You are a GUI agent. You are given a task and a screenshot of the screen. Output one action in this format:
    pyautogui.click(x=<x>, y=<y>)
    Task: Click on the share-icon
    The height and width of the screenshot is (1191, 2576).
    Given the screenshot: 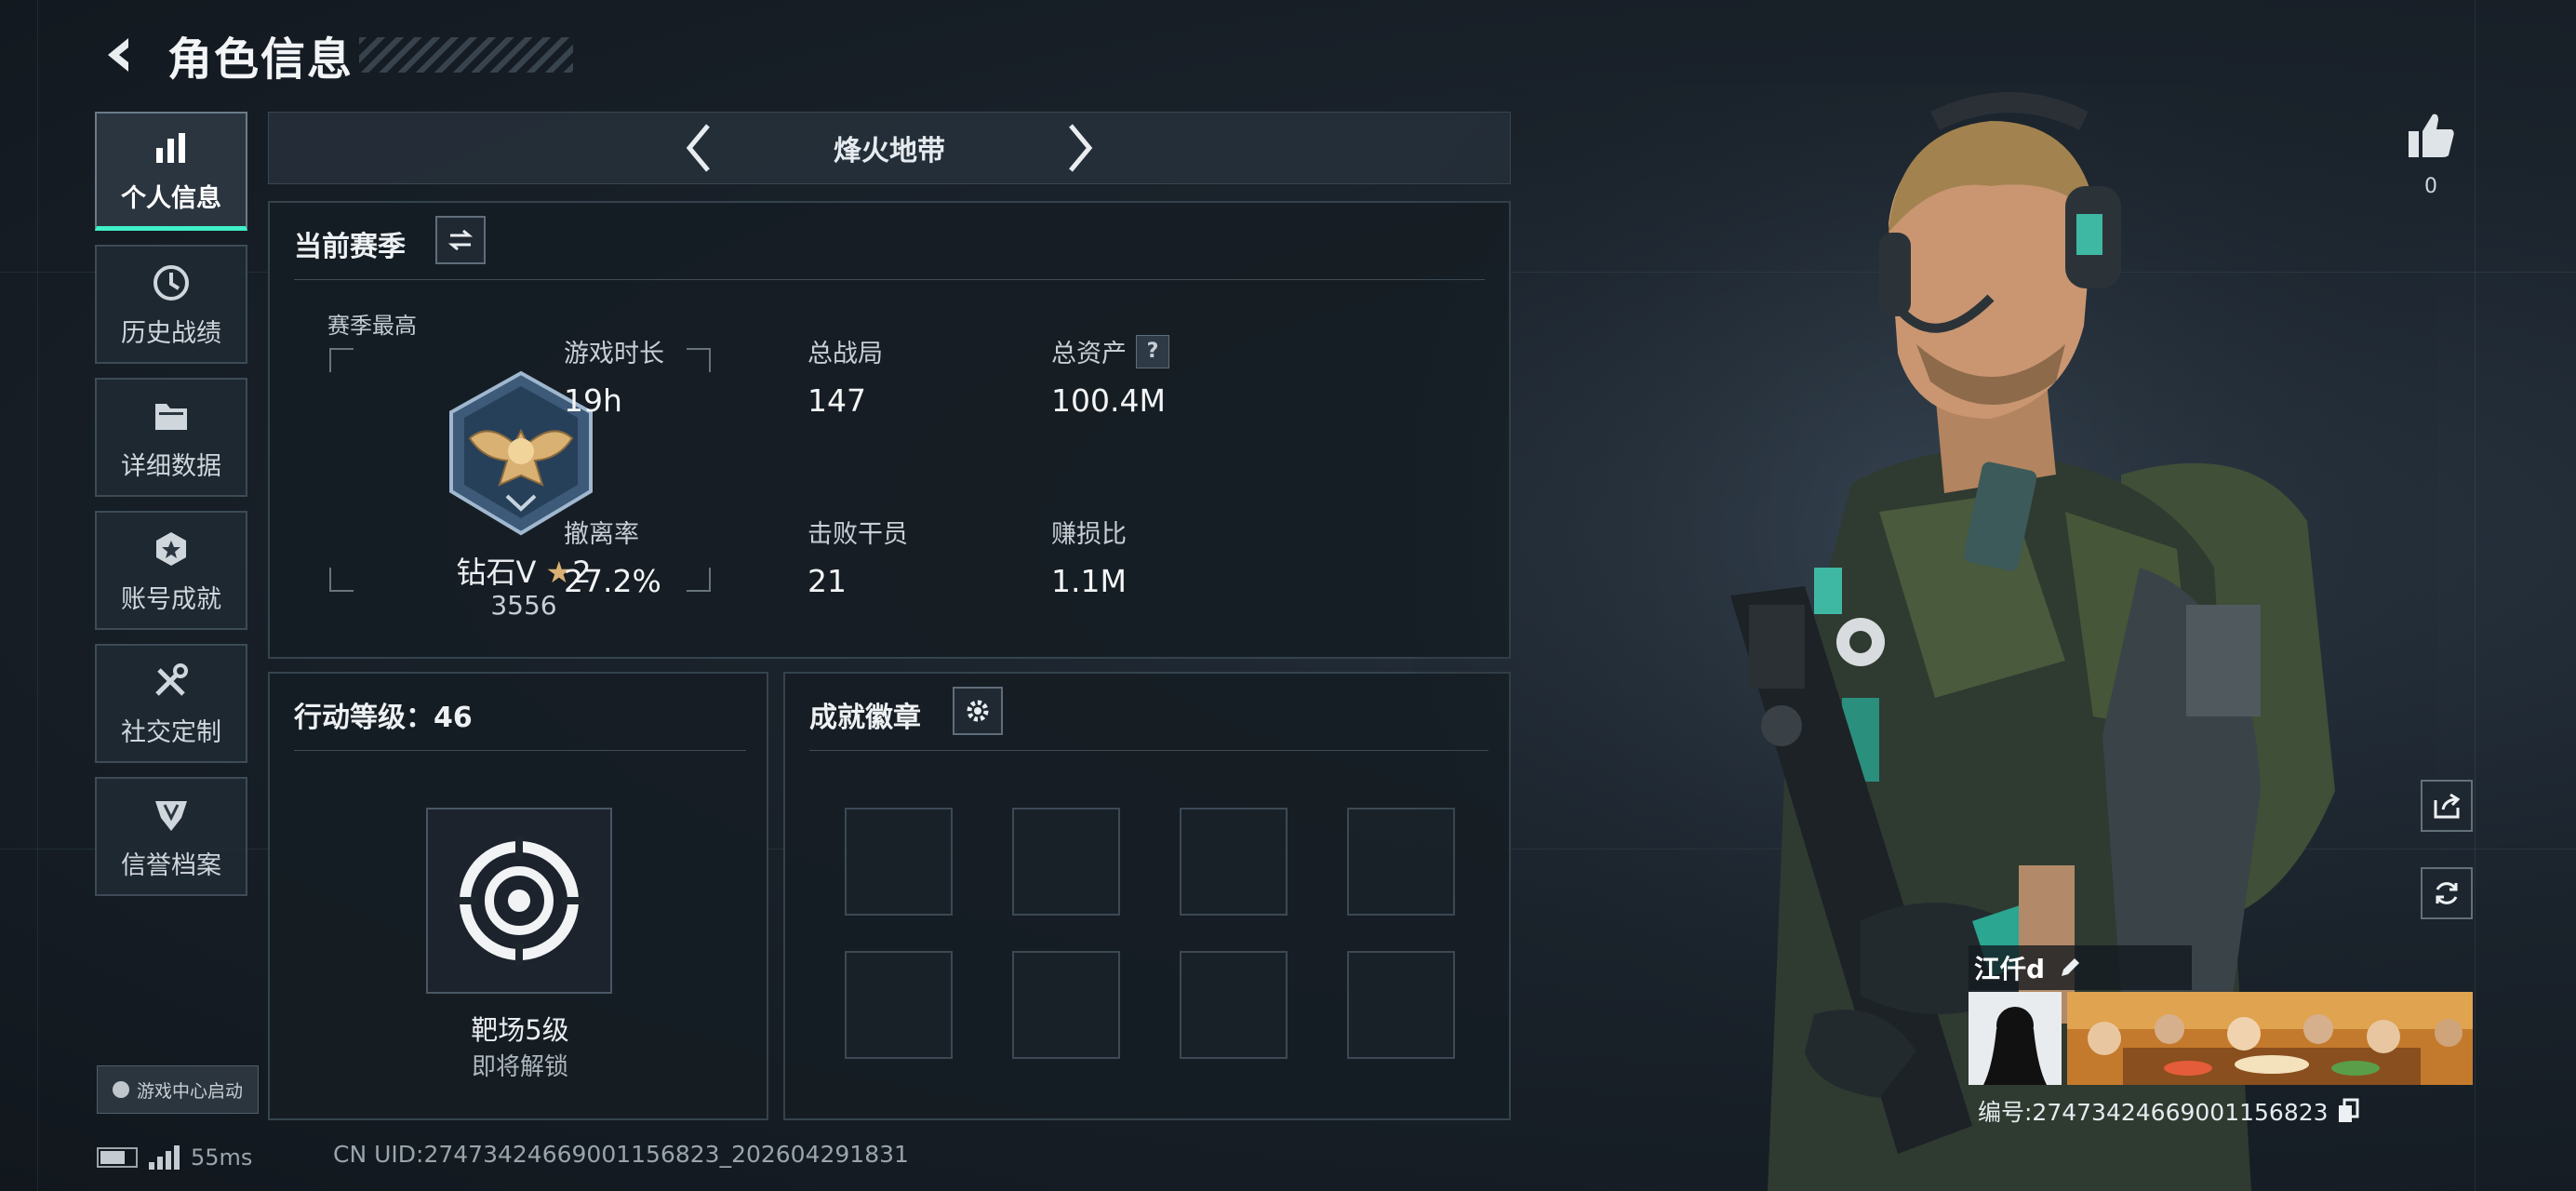 What is the action you would take?
    pyautogui.click(x=2447, y=806)
    